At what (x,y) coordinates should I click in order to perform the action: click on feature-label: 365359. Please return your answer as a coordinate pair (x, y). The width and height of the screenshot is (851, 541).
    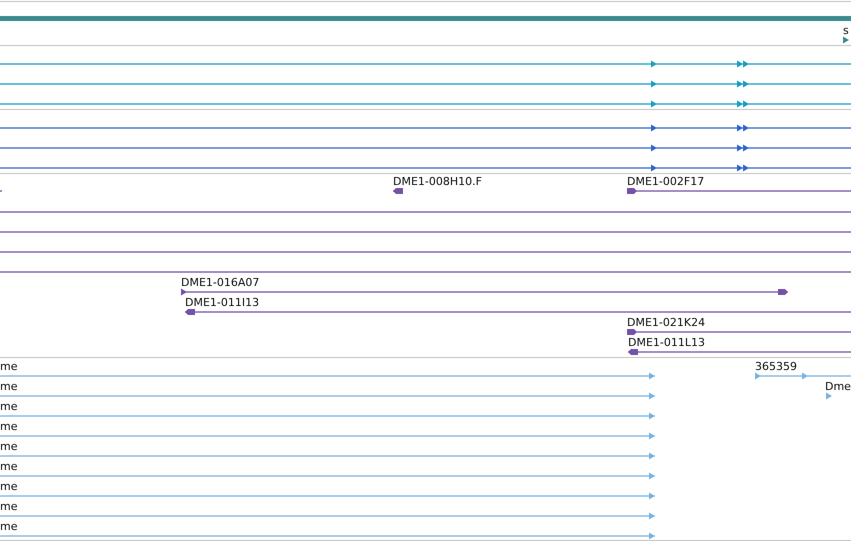
    Looking at the image, I should click on (776, 366).